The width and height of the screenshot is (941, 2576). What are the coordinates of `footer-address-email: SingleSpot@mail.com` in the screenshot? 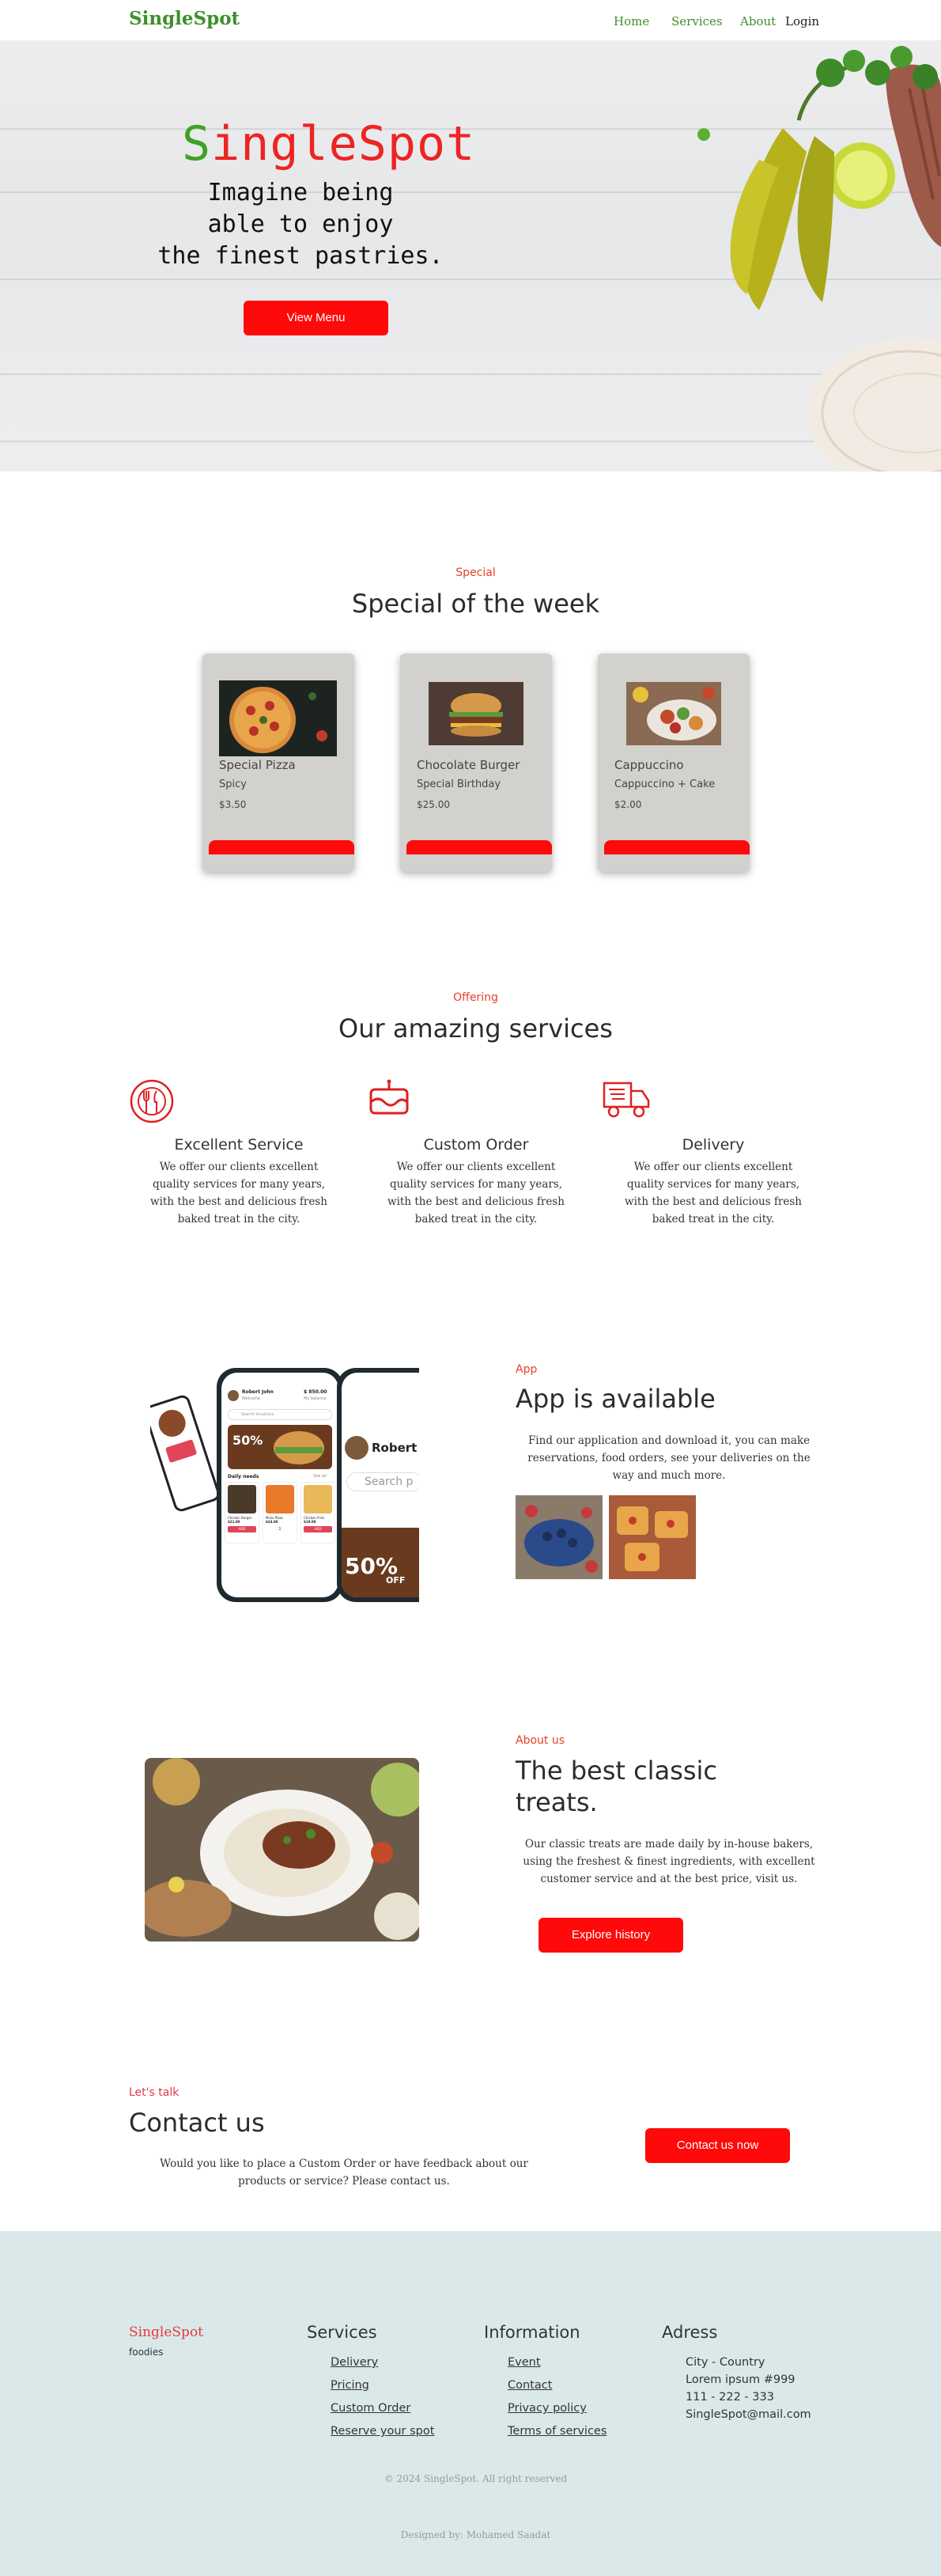 It's located at (748, 2414).